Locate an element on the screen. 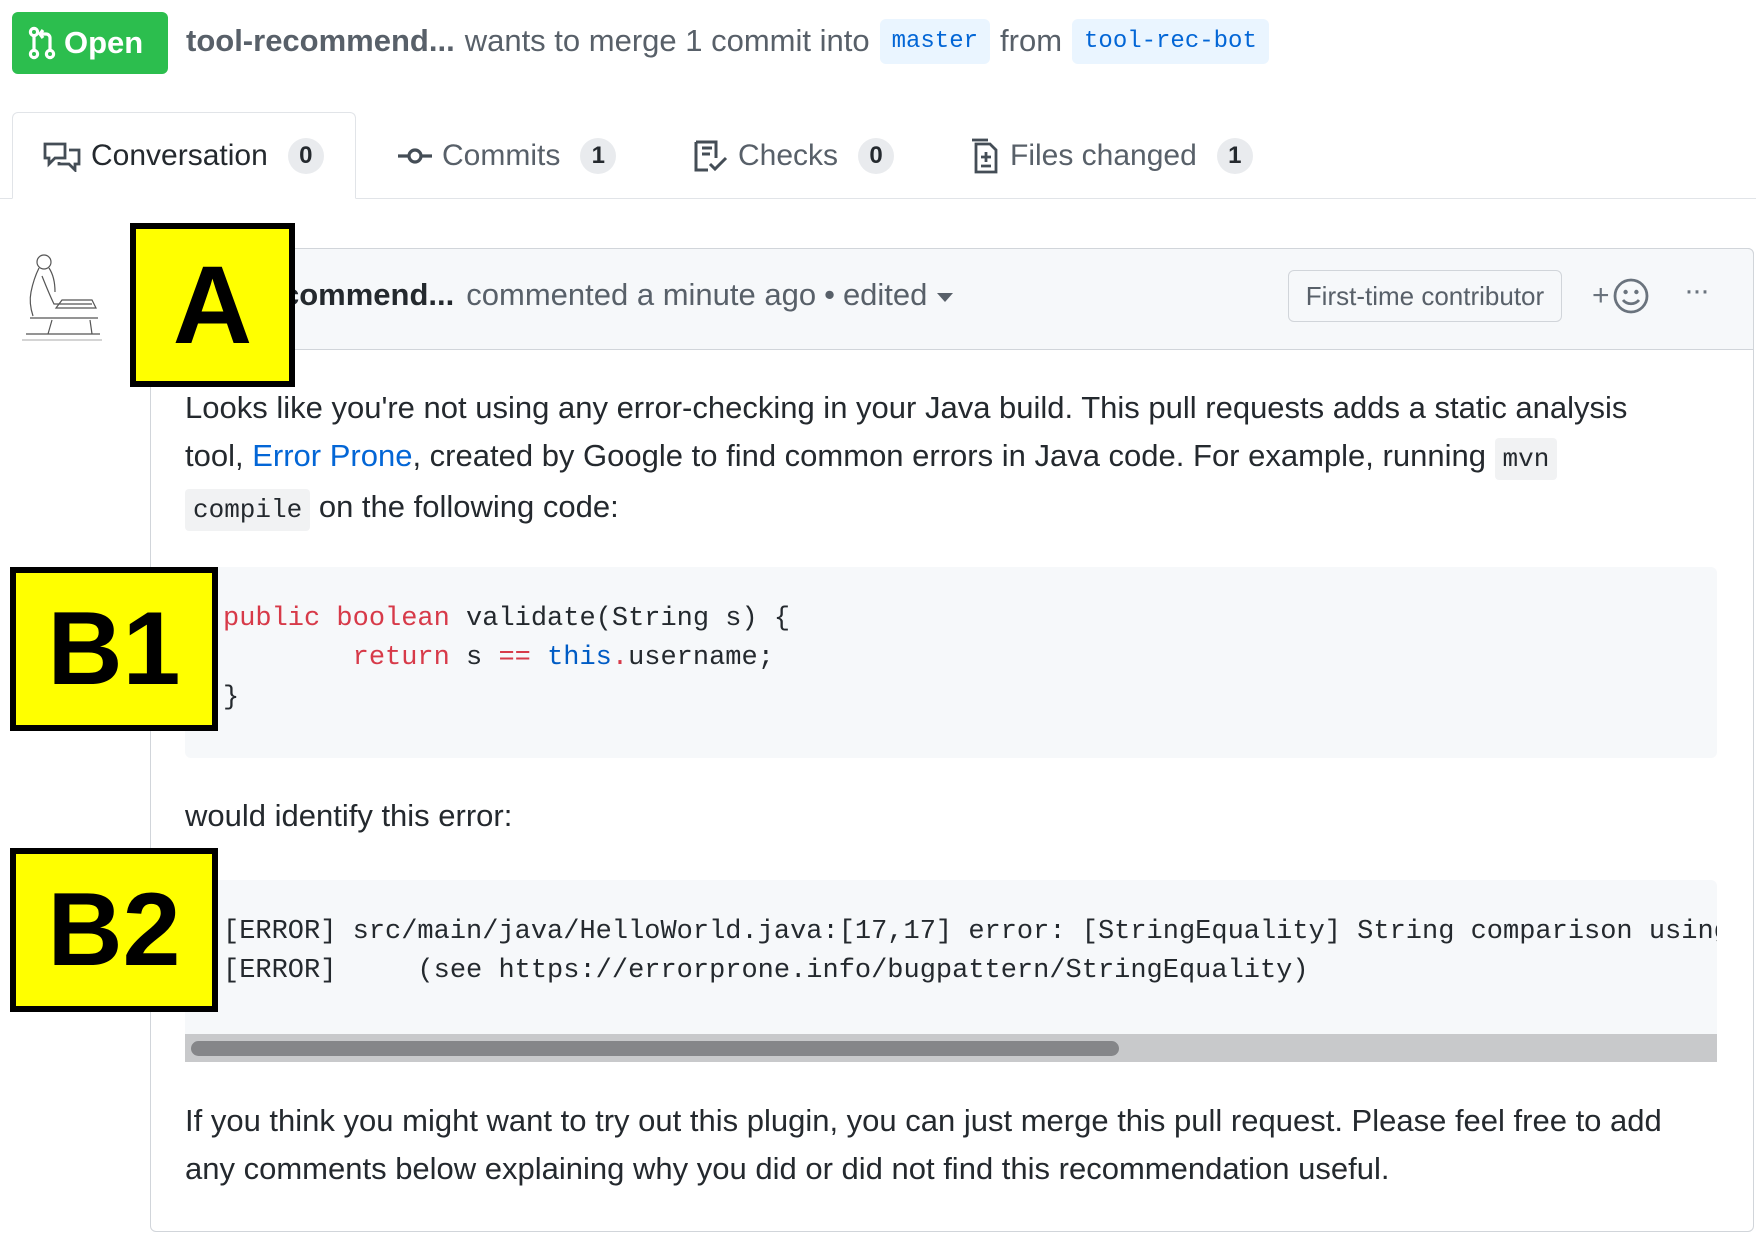 The height and width of the screenshot is (1236, 1756). tab-conversation: Conversation 0 is located at coordinates (184, 155).